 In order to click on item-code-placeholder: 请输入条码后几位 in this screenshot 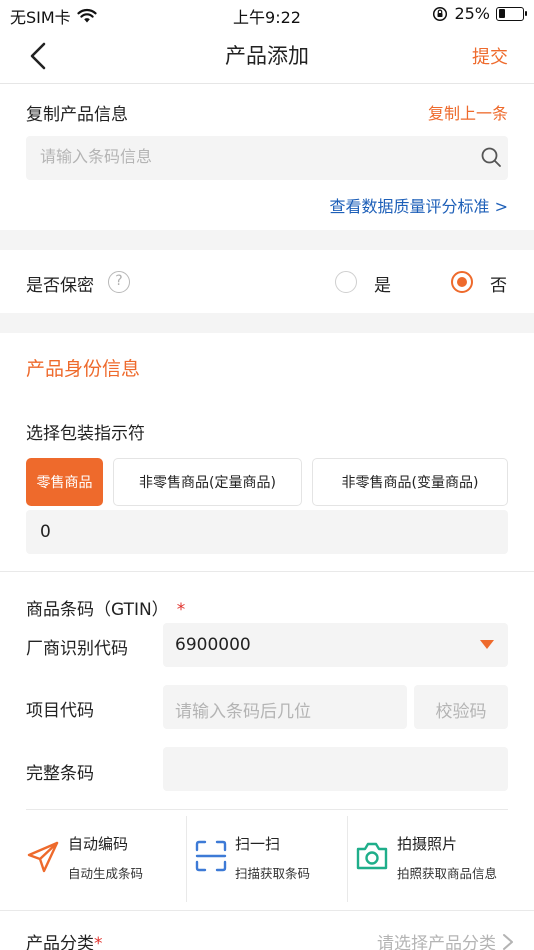, I will do `click(243, 712)`.